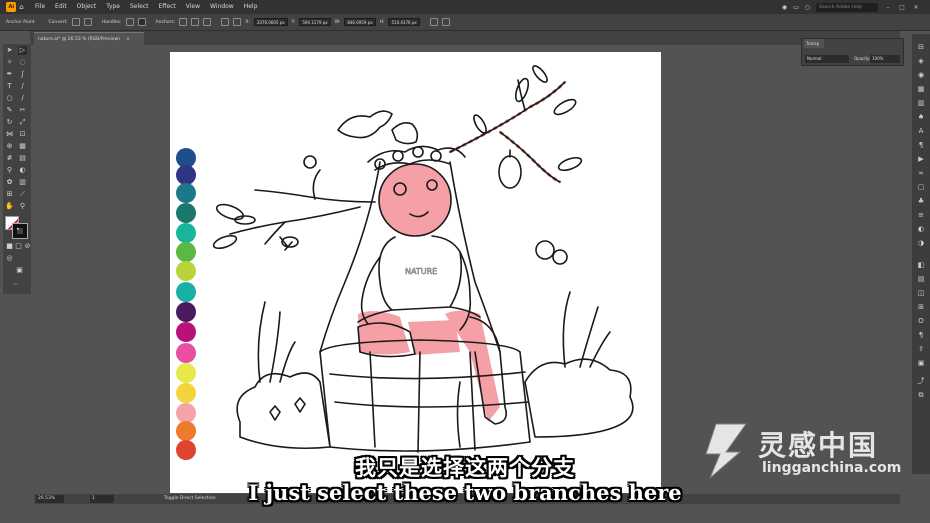 The height and width of the screenshot is (523, 930). Describe the element at coordinates (814, 43) in the screenshot. I see `transparency-tab: Transp` at that location.